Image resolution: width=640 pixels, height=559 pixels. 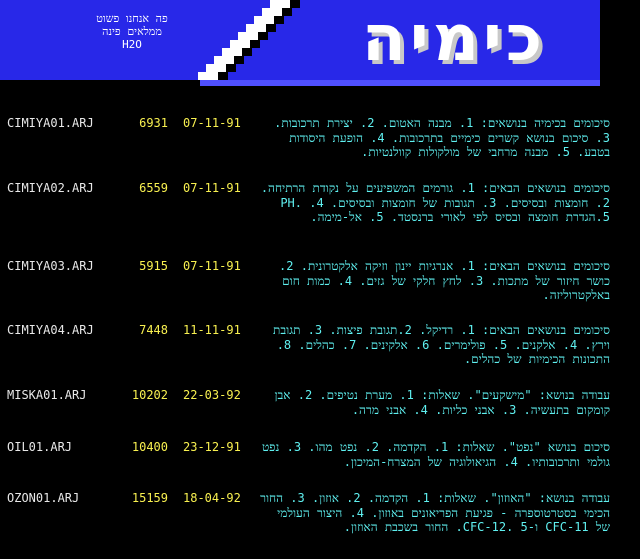 What do you see at coordinates (212, 498) in the screenshot?
I see `file-date: 18-04-92` at bounding box center [212, 498].